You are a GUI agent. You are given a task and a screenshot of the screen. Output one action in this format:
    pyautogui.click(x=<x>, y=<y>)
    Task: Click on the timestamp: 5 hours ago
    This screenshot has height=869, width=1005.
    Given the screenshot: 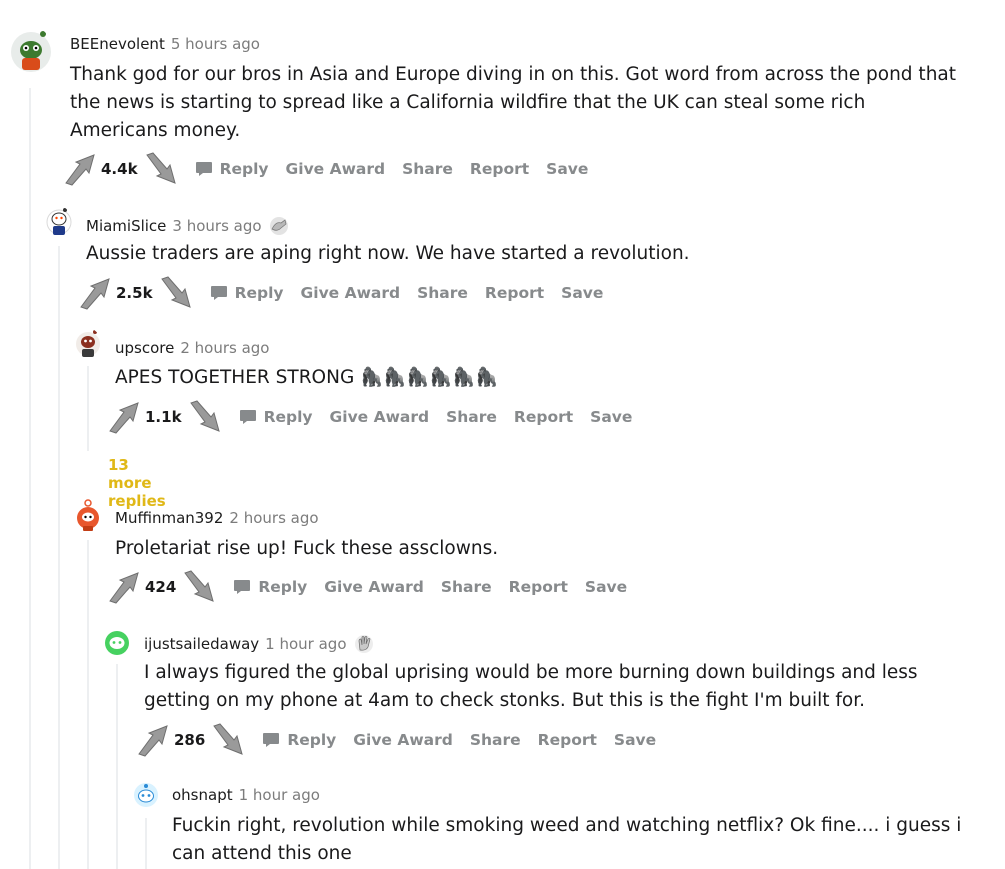 What is the action you would take?
    pyautogui.click(x=215, y=44)
    